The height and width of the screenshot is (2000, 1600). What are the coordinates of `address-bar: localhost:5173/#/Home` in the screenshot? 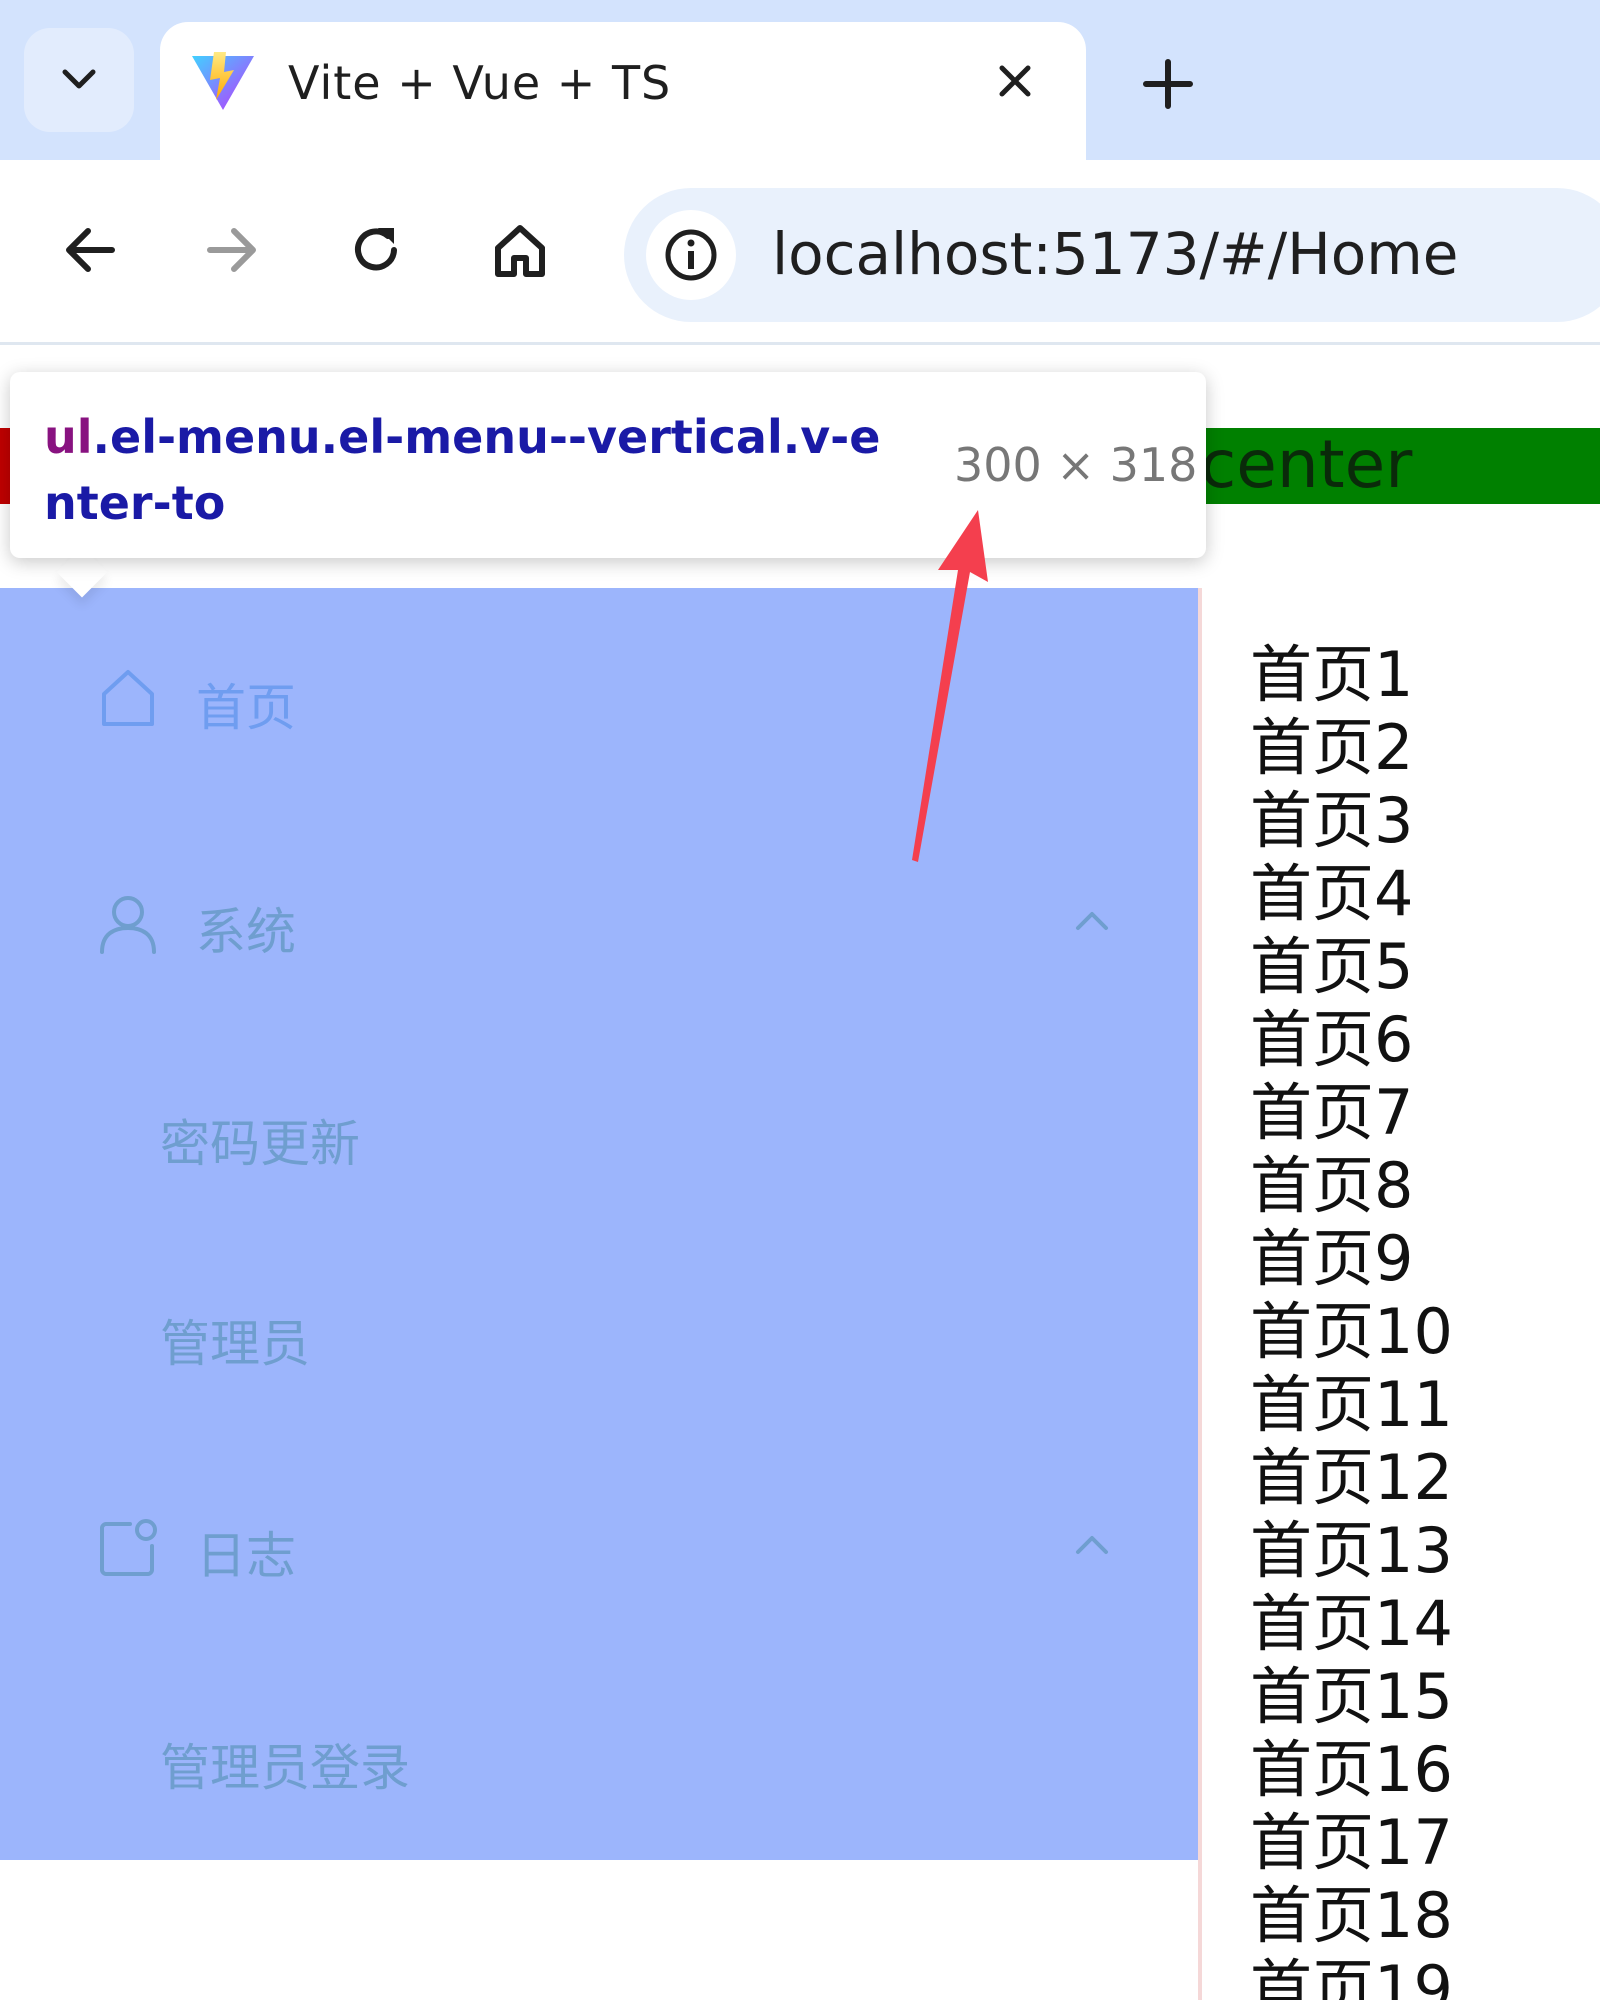 It's located at (1112, 255).